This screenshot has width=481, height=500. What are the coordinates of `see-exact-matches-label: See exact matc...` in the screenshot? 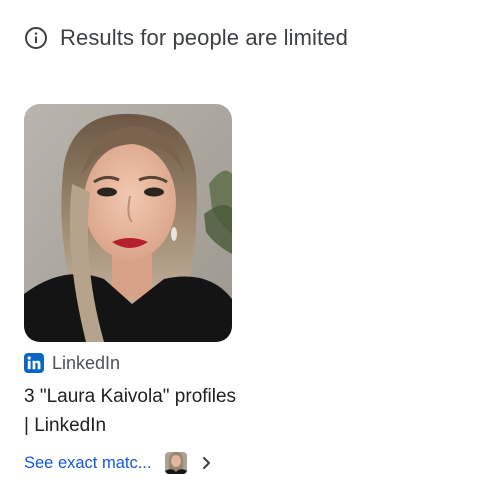 It's located at (88, 462).